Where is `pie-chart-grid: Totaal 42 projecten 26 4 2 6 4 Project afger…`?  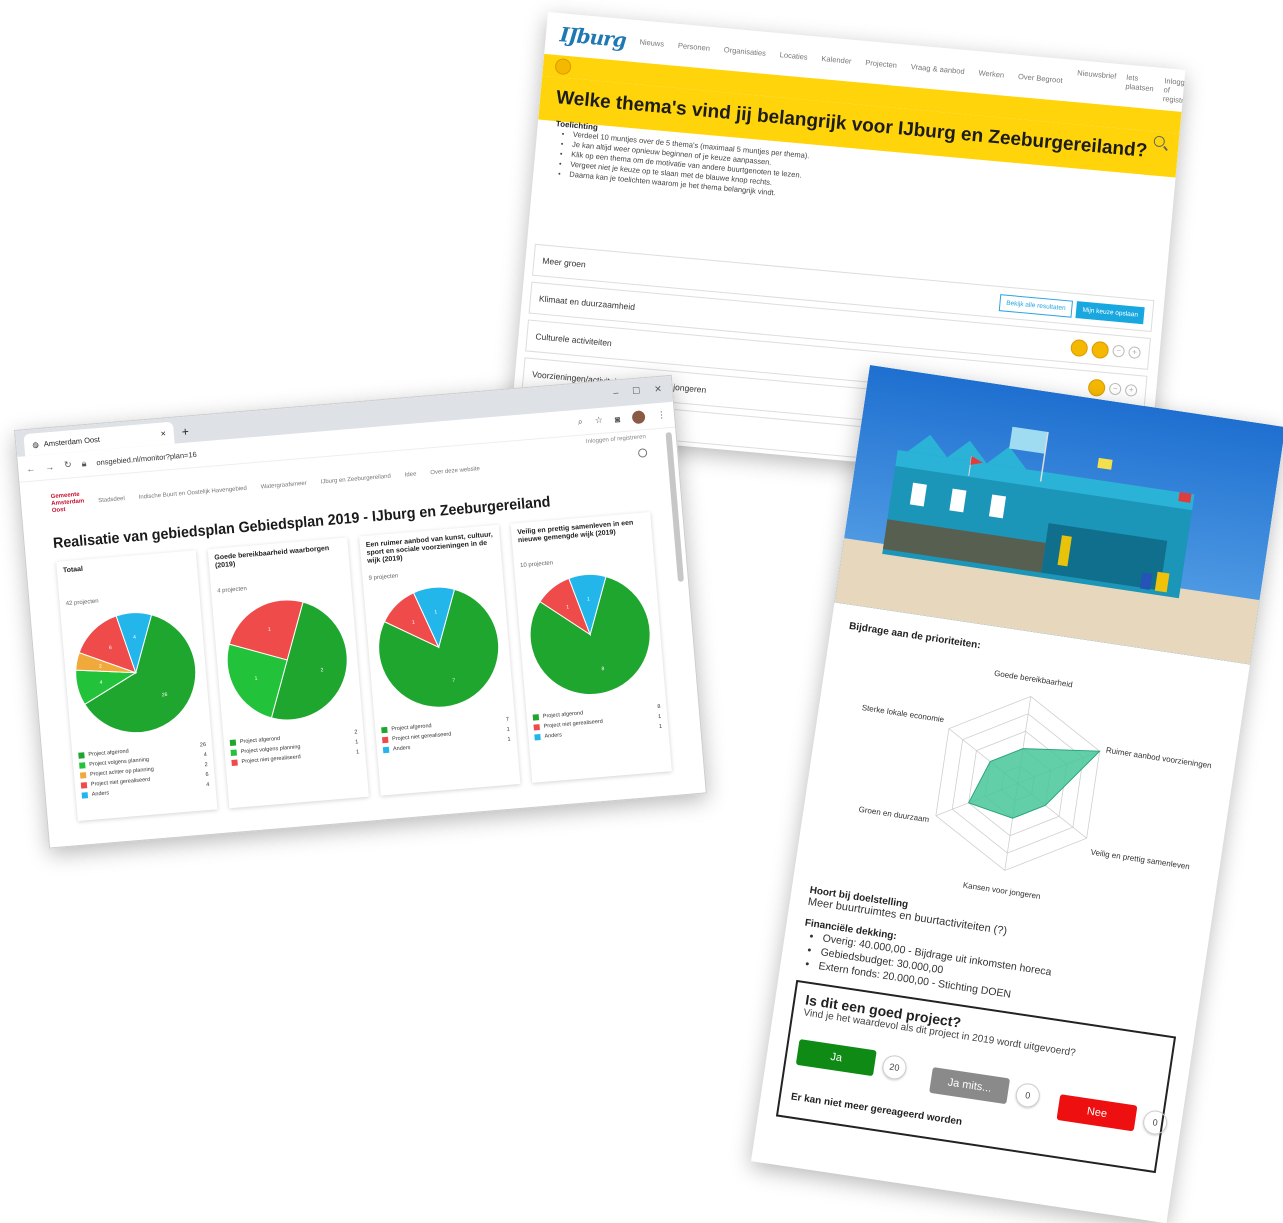
pie-chart-grid: Totaal 42 projecten 26 4 2 6 4 Project afger… is located at coordinates (365, 666).